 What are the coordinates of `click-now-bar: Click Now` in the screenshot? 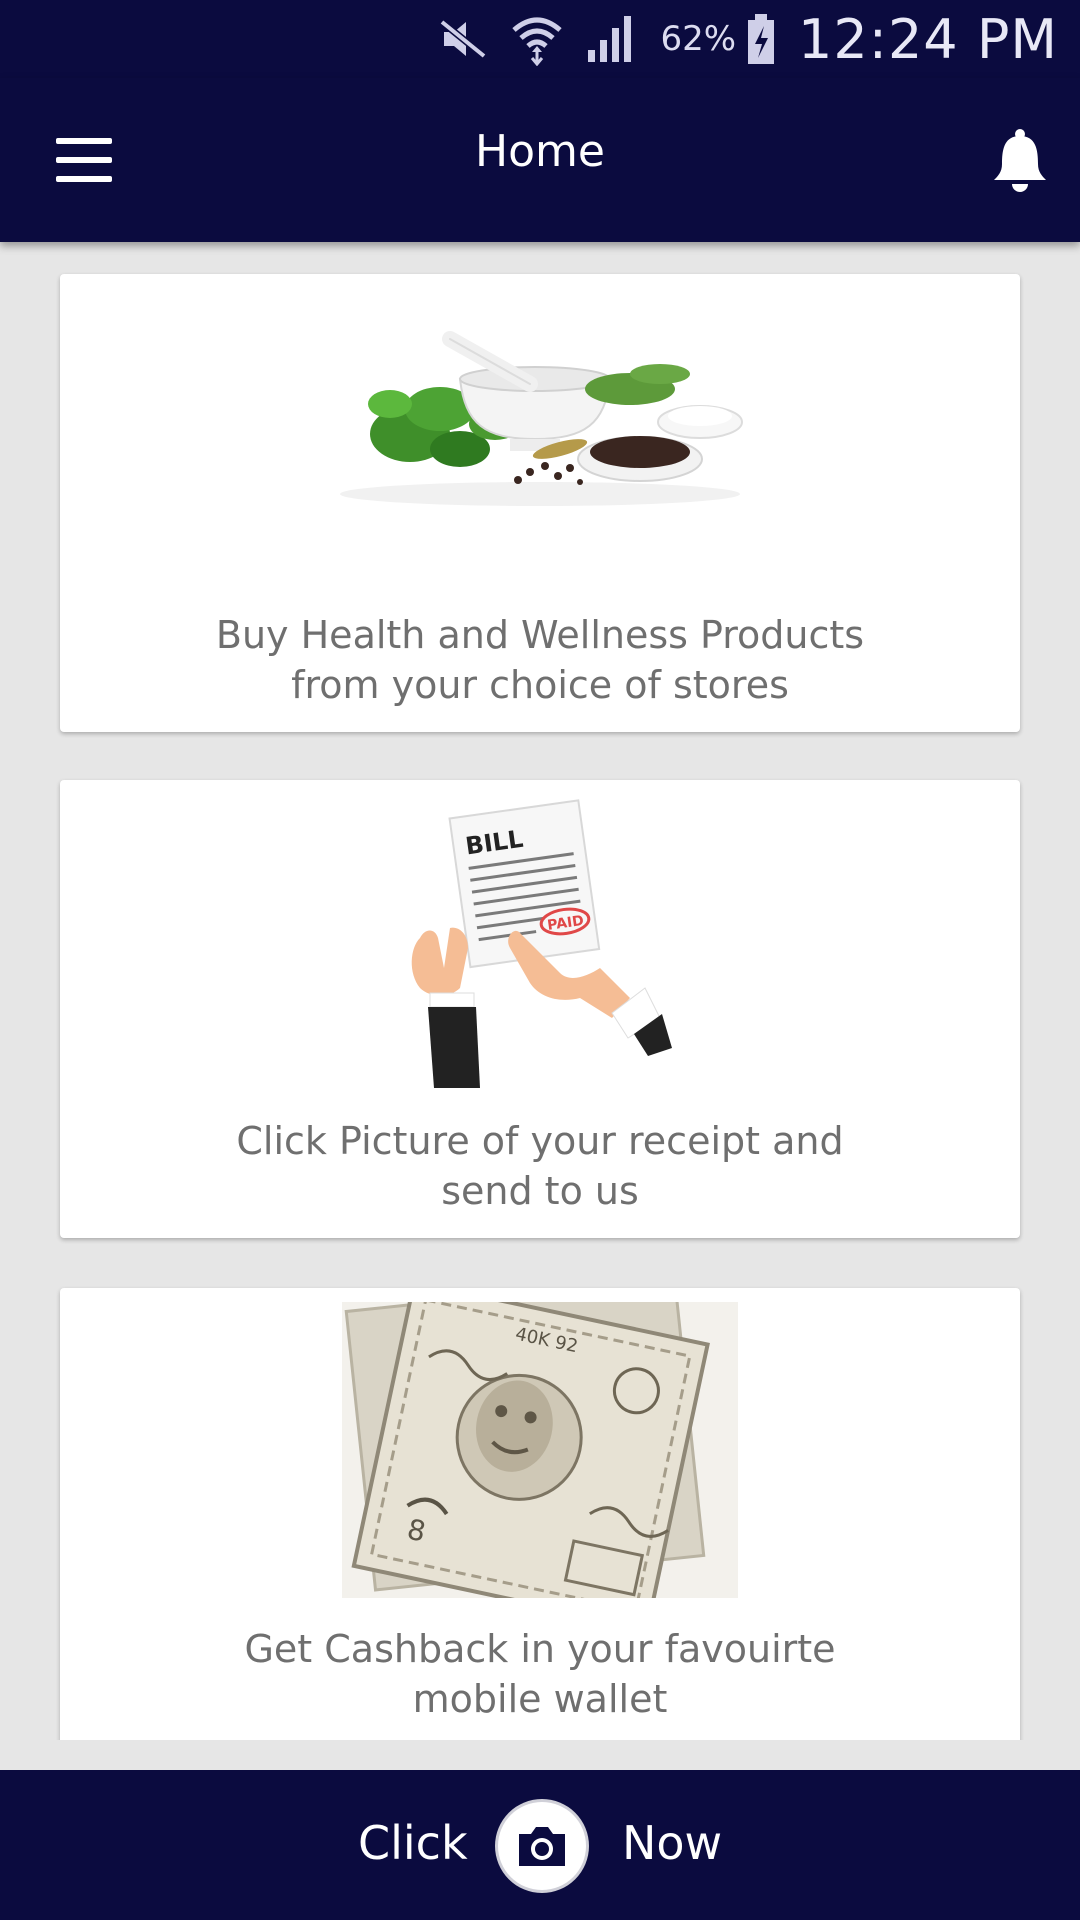 It's located at (540, 1845).